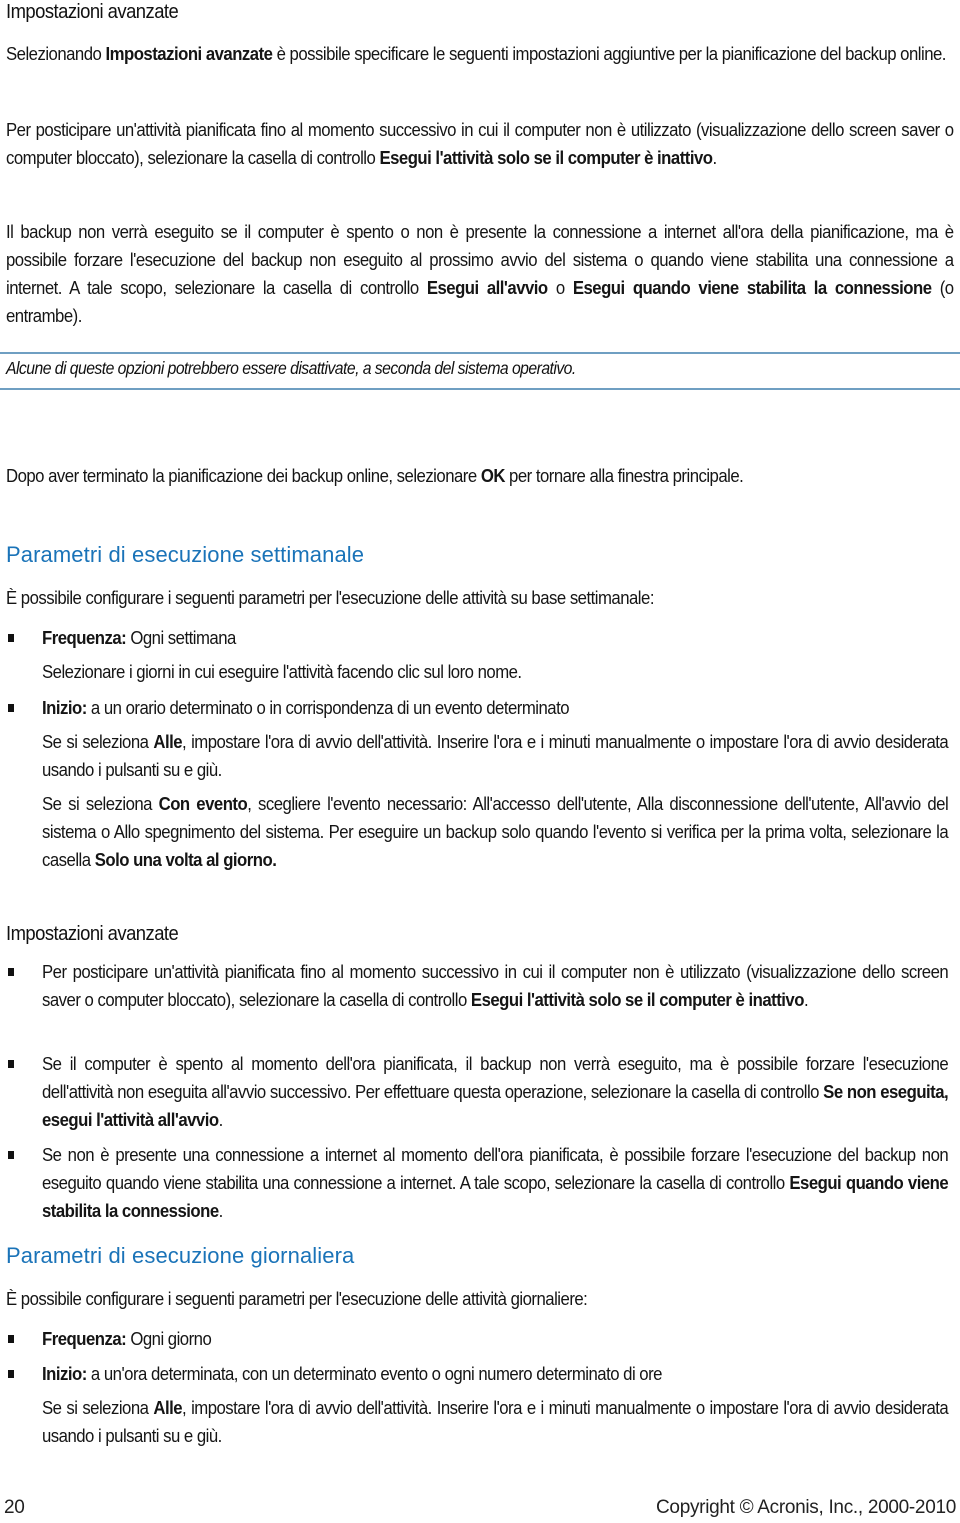 This screenshot has height=1523, width=960. I want to click on bold-text: OK, so click(493, 476).